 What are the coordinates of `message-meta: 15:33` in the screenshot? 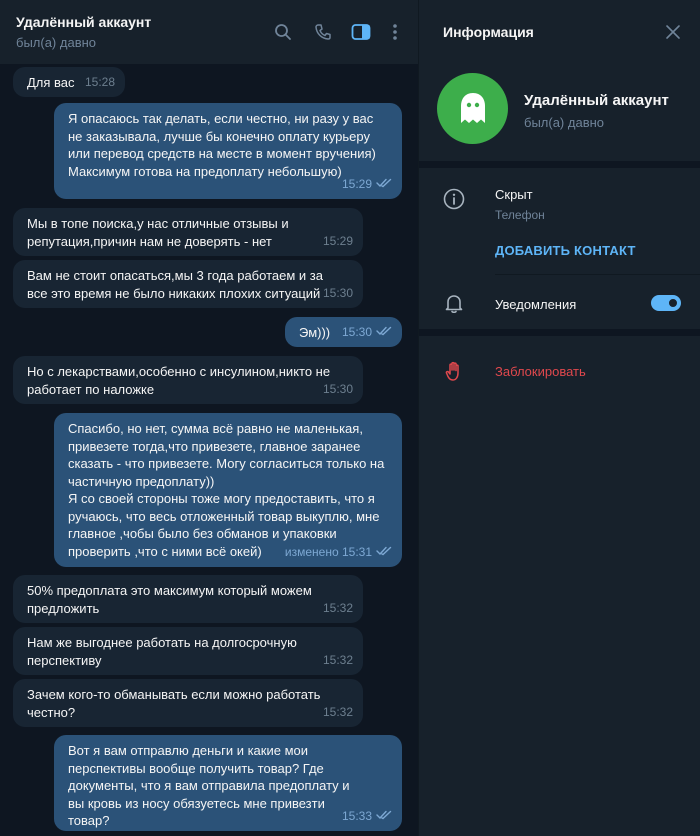 It's located at (367, 817).